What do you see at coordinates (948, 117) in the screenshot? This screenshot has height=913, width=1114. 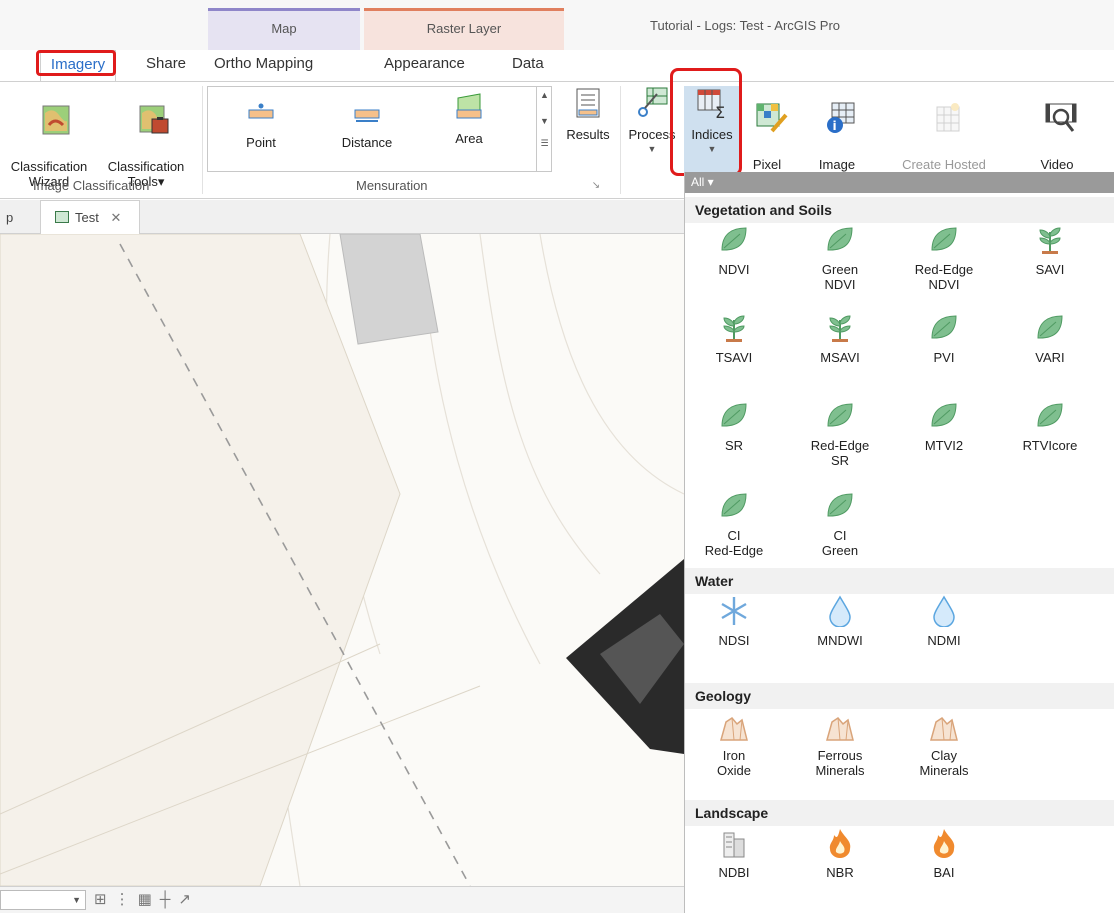 I see `create-hosted-imagery-icon` at bounding box center [948, 117].